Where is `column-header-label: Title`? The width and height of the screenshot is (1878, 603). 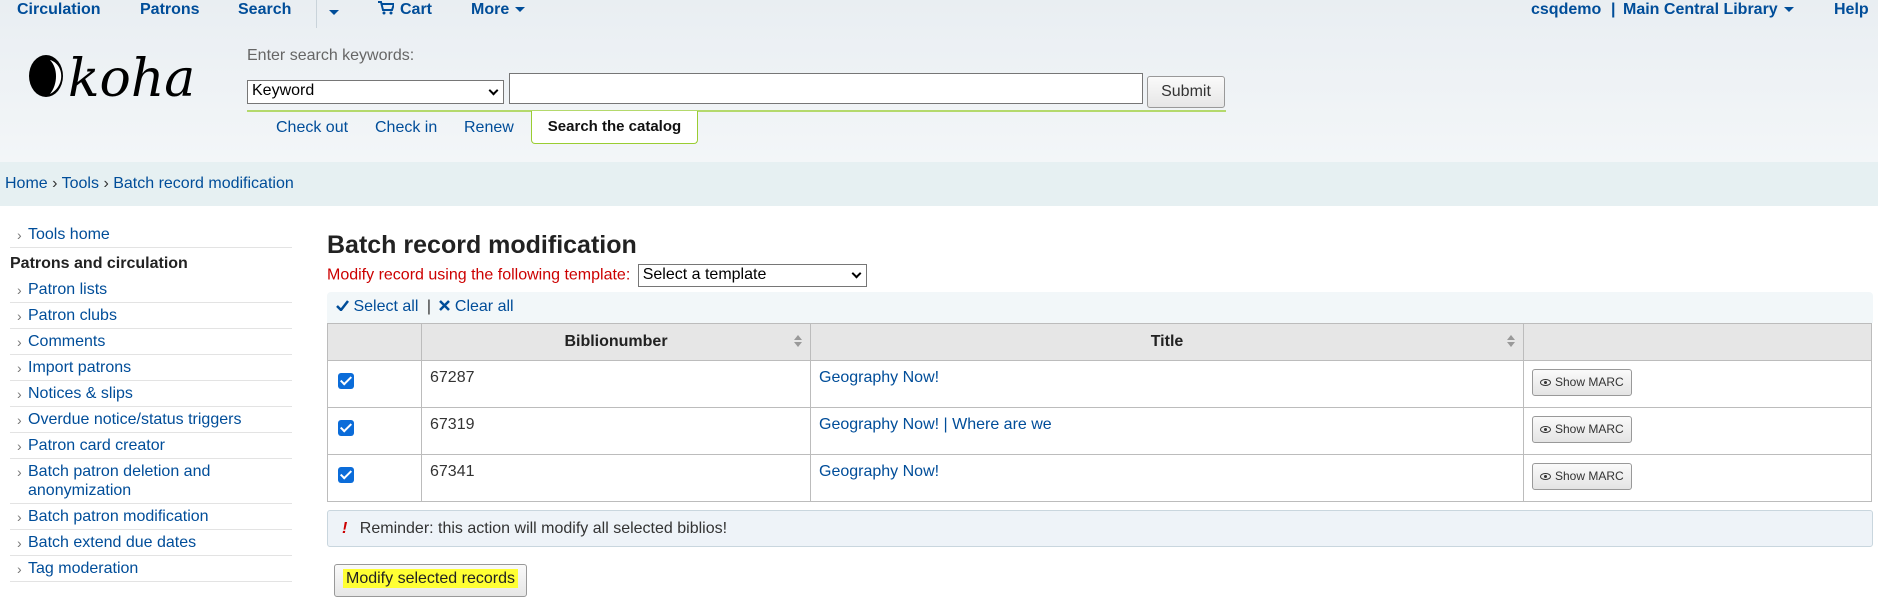
column-header-label: Title is located at coordinates (1167, 341).